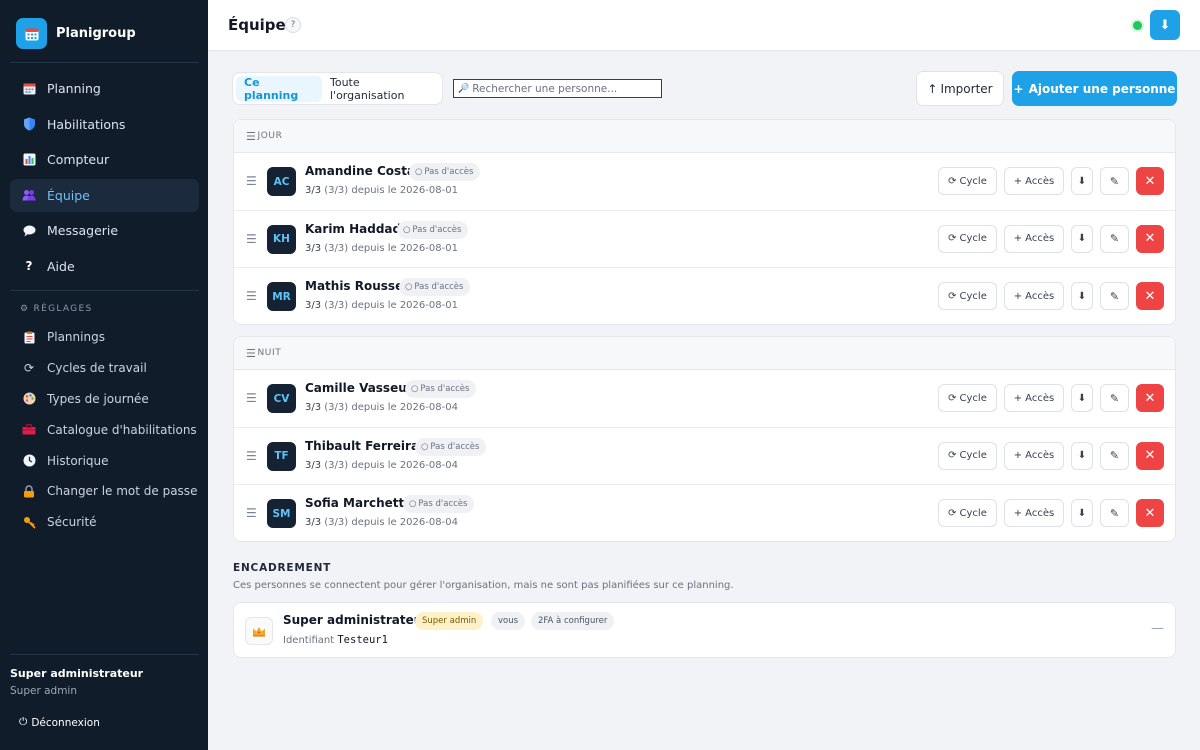 Image resolution: width=1200 pixels, height=750 pixels. Describe the element at coordinates (960, 88) in the screenshot. I see `import-button: ↑ Importer` at that location.